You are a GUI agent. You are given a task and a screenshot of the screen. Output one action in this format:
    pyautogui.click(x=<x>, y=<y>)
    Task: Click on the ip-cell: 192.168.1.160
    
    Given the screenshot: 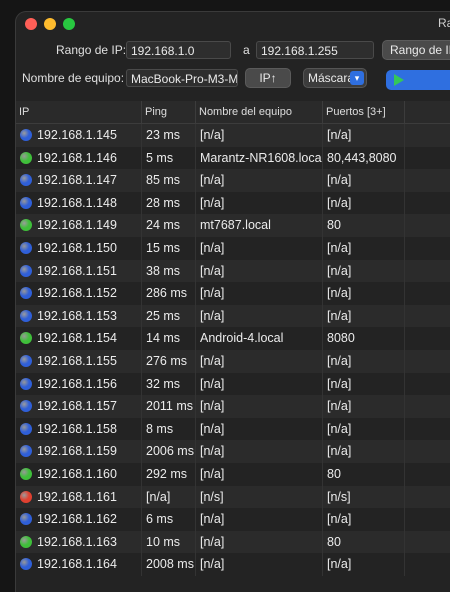 What is the action you would take?
    pyautogui.click(x=79, y=474)
    